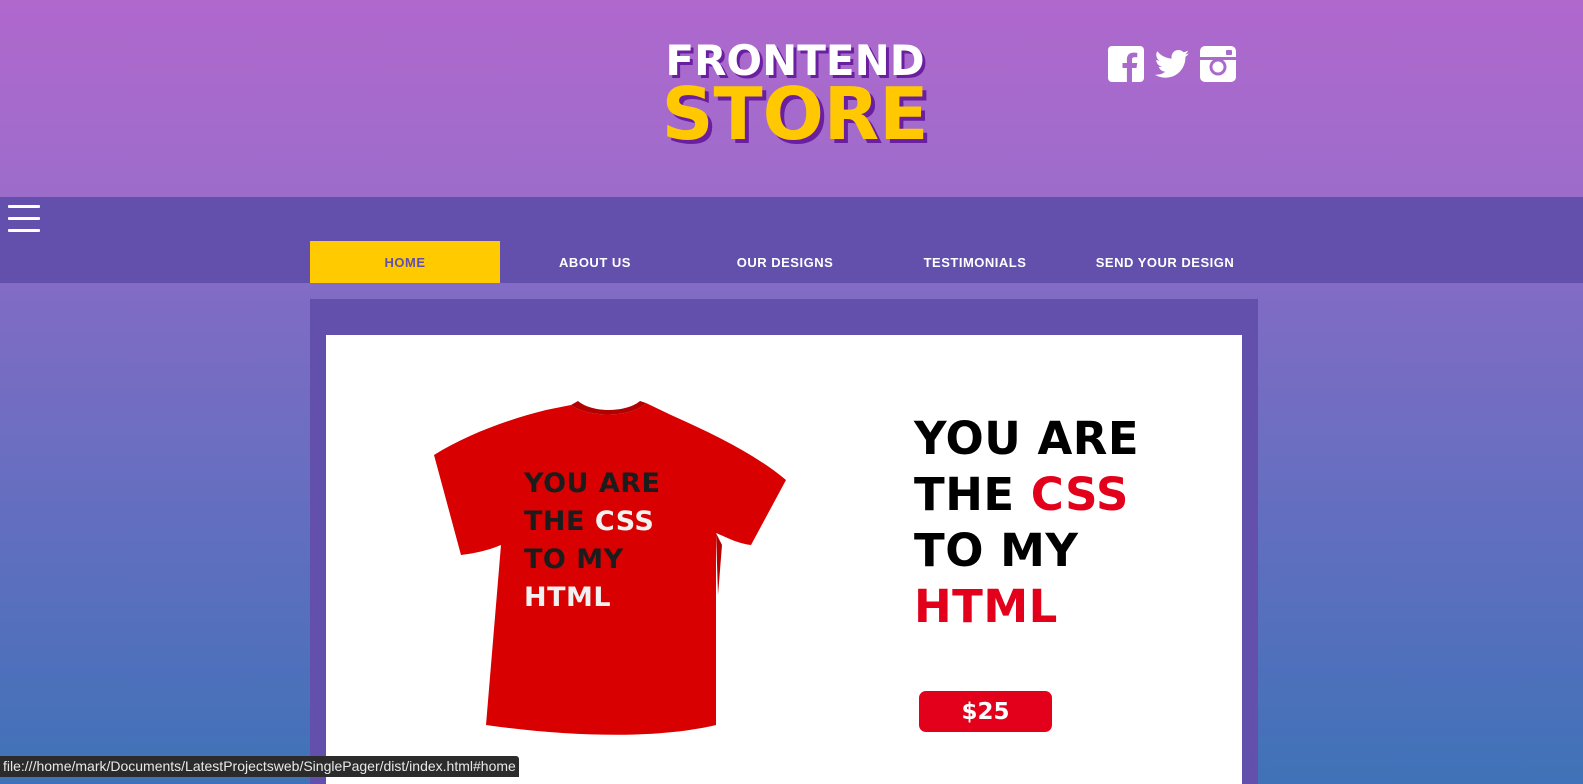  I want to click on shirt-print-css: CSS, so click(624, 521).